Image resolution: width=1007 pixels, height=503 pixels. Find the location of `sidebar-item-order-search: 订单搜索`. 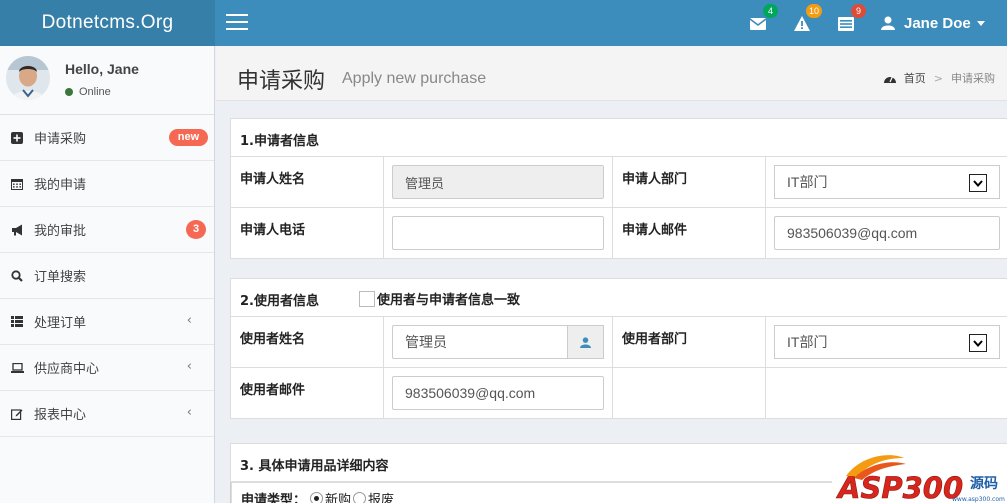

sidebar-item-order-search: 订单搜索 is located at coordinates (107, 276).